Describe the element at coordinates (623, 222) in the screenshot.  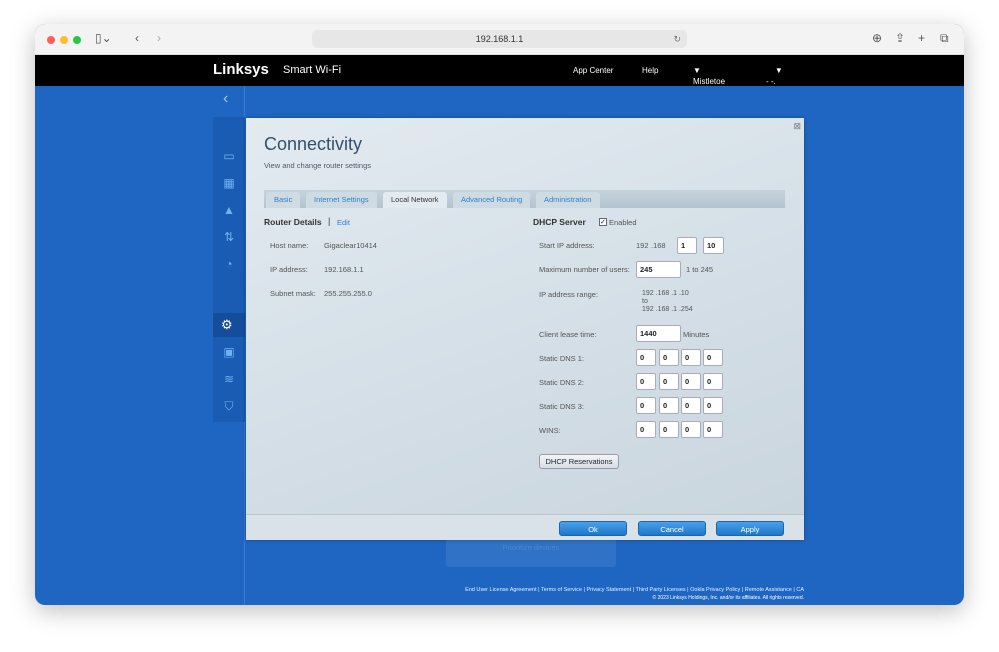
I see `dhcp-enabled-label: Enabled` at that location.